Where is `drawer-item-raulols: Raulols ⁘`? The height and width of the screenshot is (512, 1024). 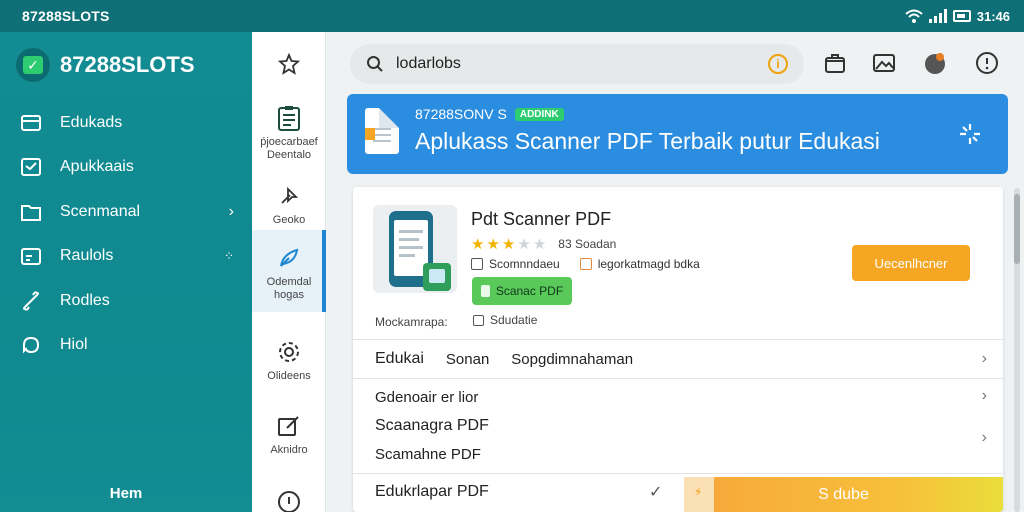
drawer-item-raulols: Raulols ⁘ is located at coordinates (129, 256).